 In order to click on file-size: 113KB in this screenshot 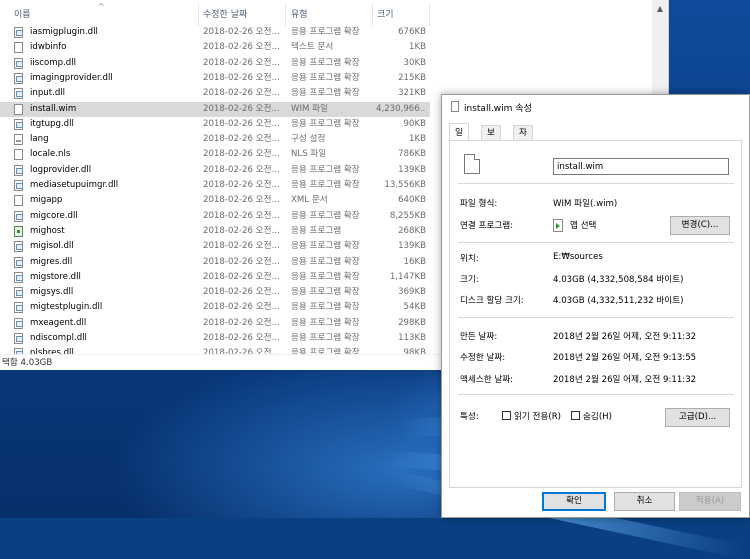, I will do `click(412, 338)`.